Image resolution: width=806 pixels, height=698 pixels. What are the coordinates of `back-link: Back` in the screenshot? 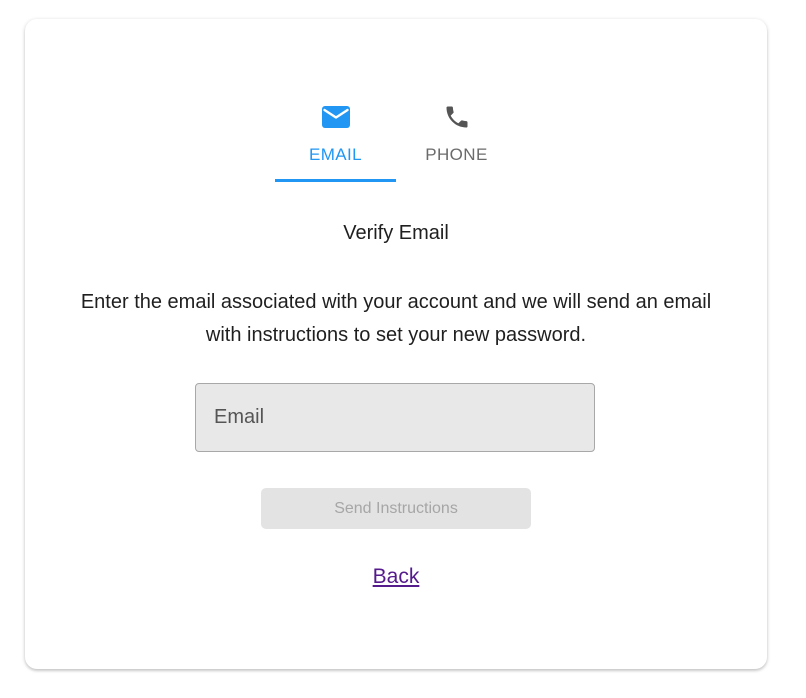 It's located at (396, 576).